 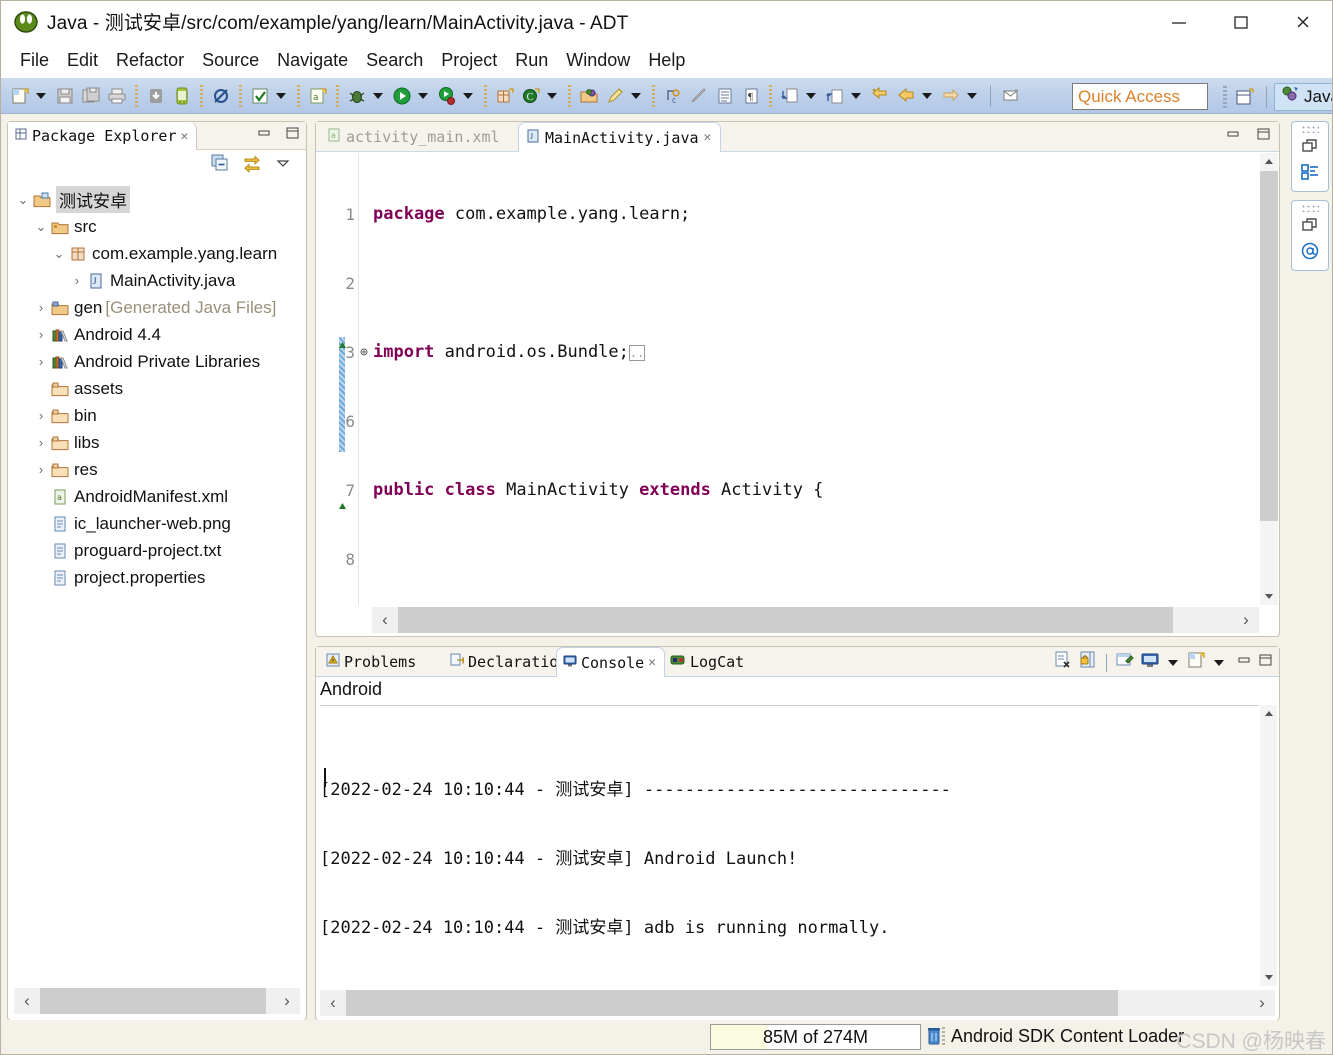 What do you see at coordinates (414, 137) in the screenshot?
I see `tab-activity-main-xml: a activity_main.xml` at bounding box center [414, 137].